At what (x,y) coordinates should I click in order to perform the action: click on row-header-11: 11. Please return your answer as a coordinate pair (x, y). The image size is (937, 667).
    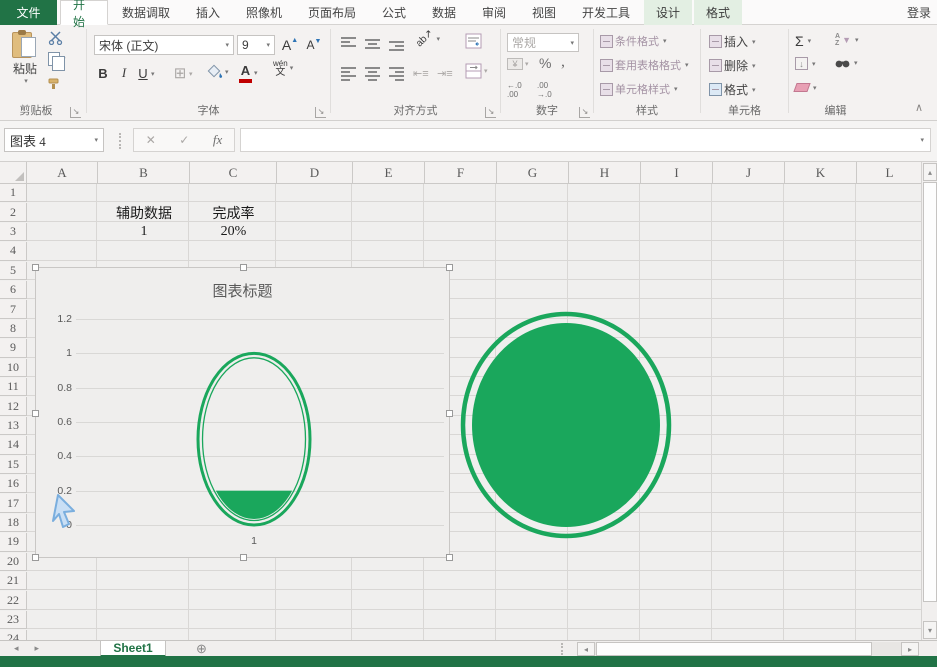
    Looking at the image, I should click on (13, 387).